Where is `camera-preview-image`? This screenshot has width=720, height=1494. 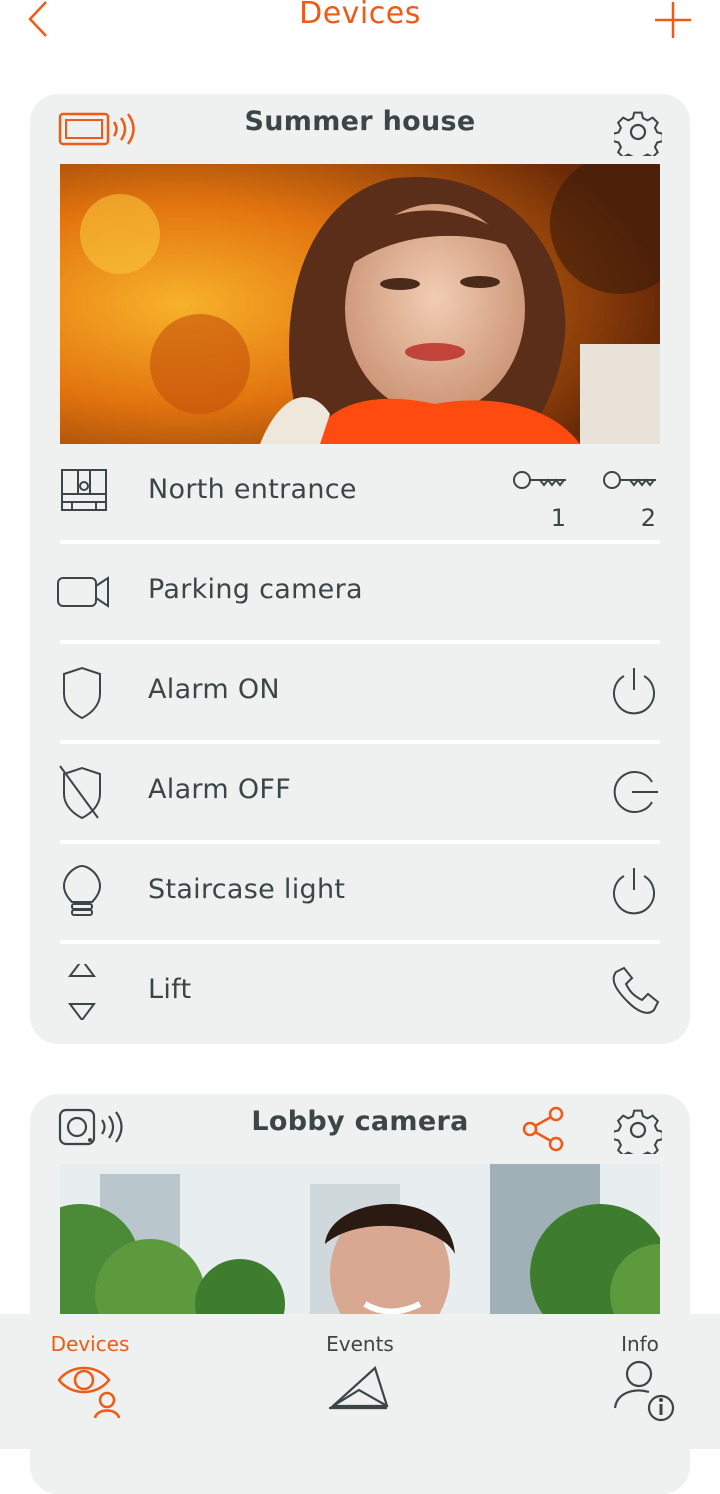 camera-preview-image is located at coordinates (360, 1244).